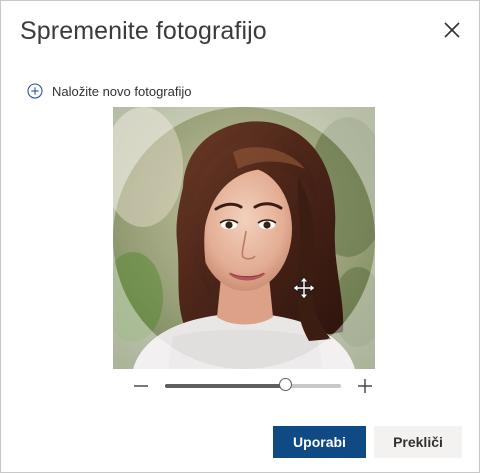  Describe the element at coordinates (225, 386) in the screenshot. I see `zoom-slider-fill` at that location.